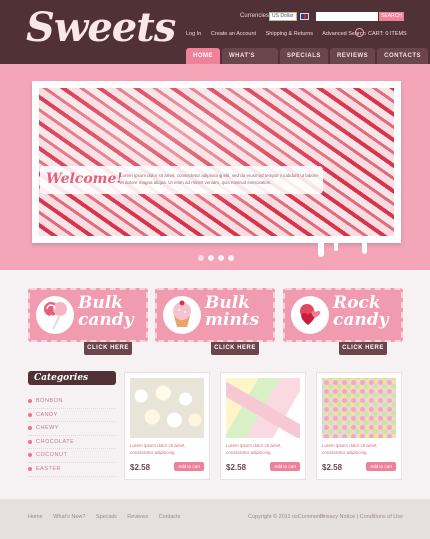  Describe the element at coordinates (72, 456) in the screenshot. I see `category-item: COCONUT` at that location.